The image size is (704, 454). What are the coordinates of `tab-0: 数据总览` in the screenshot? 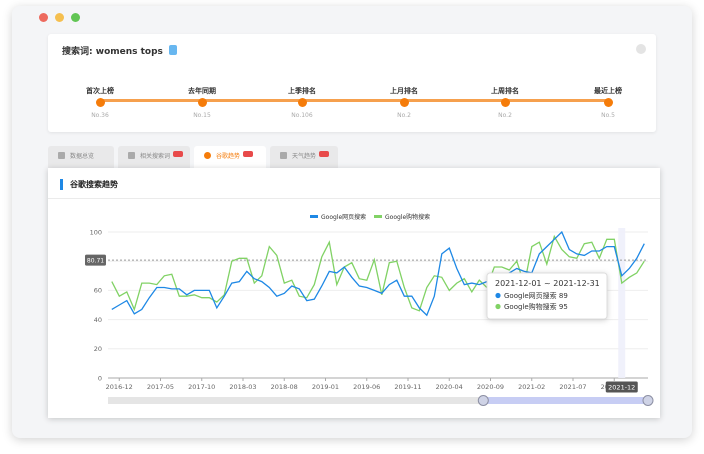 It's located at (81, 157).